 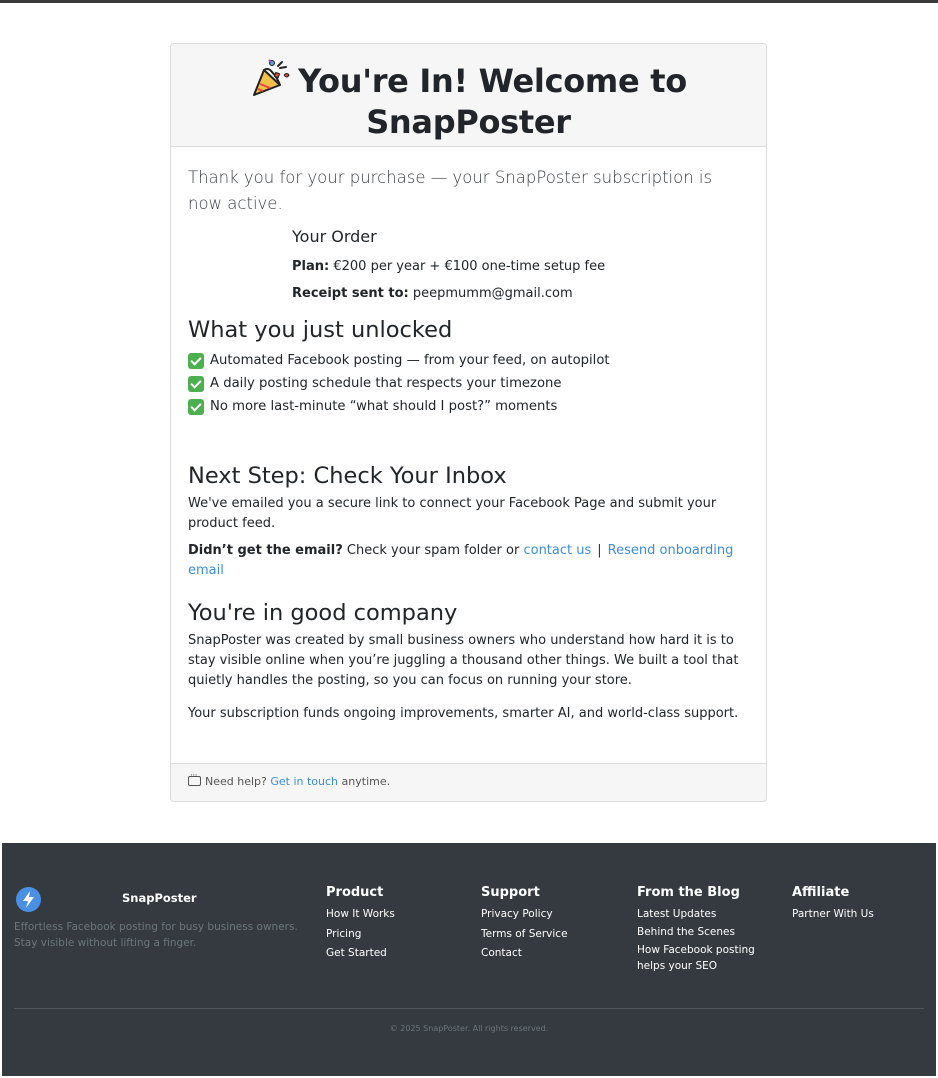 I want to click on footer-divider, so click(x=469, y=1008).